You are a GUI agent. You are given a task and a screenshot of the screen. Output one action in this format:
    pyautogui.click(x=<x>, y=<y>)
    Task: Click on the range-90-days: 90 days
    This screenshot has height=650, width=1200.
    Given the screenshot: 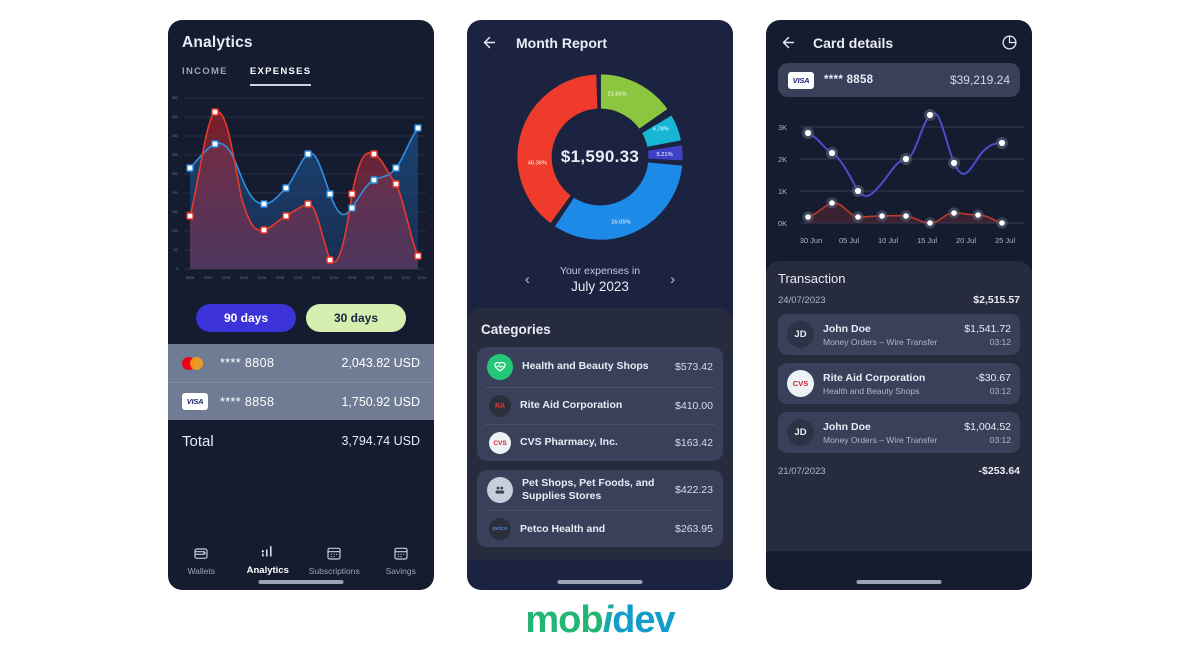 What is the action you would take?
    pyautogui.click(x=246, y=318)
    